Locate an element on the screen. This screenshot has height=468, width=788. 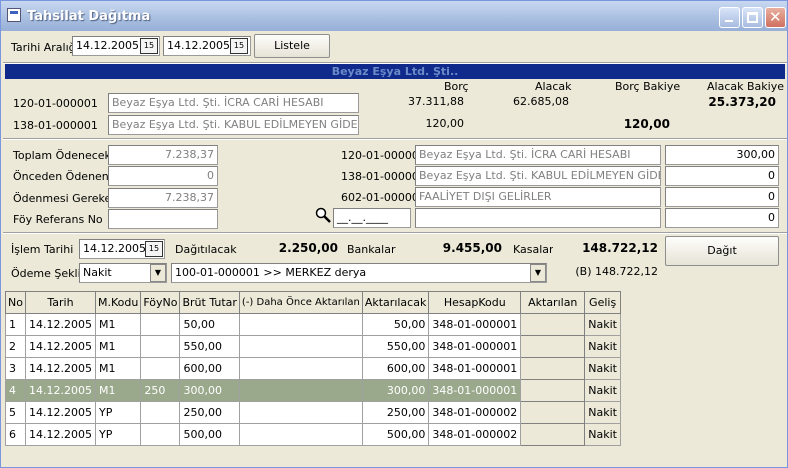
col-header: No is located at coordinates (15, 302).